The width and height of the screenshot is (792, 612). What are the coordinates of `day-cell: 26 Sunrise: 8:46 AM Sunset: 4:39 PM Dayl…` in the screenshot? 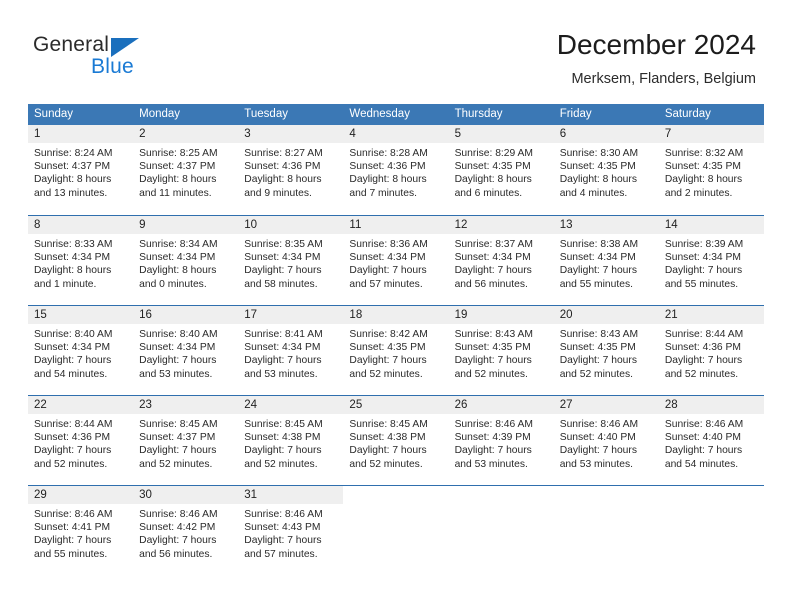 It's located at (501, 440).